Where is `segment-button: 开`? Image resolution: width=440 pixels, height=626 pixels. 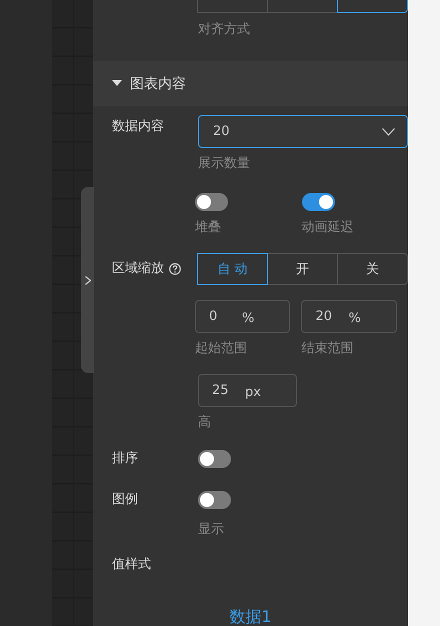 segment-button: 开 is located at coordinates (302, 269).